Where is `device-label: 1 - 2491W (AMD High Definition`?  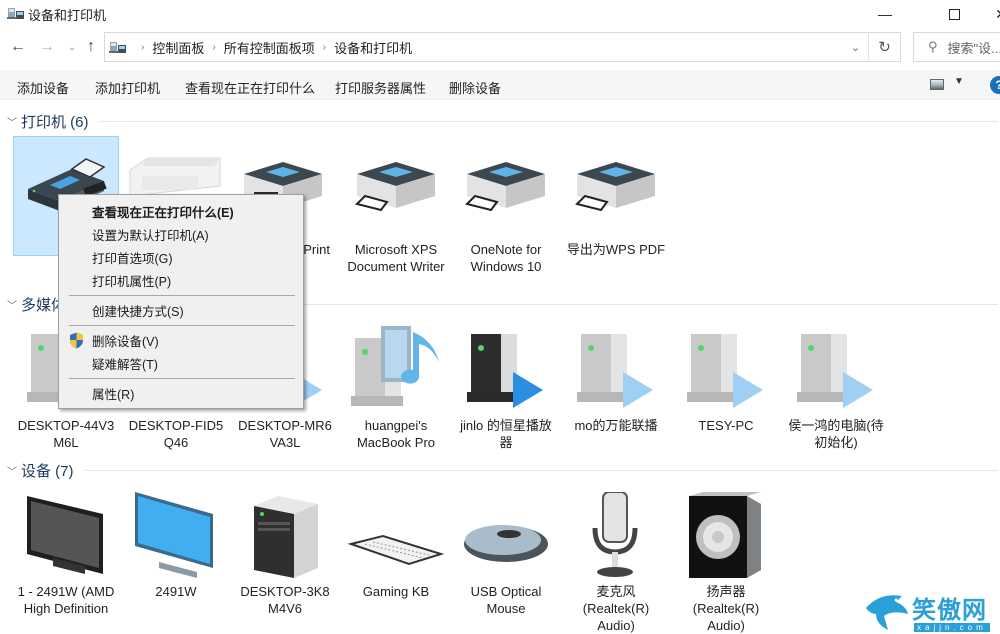 device-label: 1 - 2491W (AMD High Definition is located at coordinates (66, 600).